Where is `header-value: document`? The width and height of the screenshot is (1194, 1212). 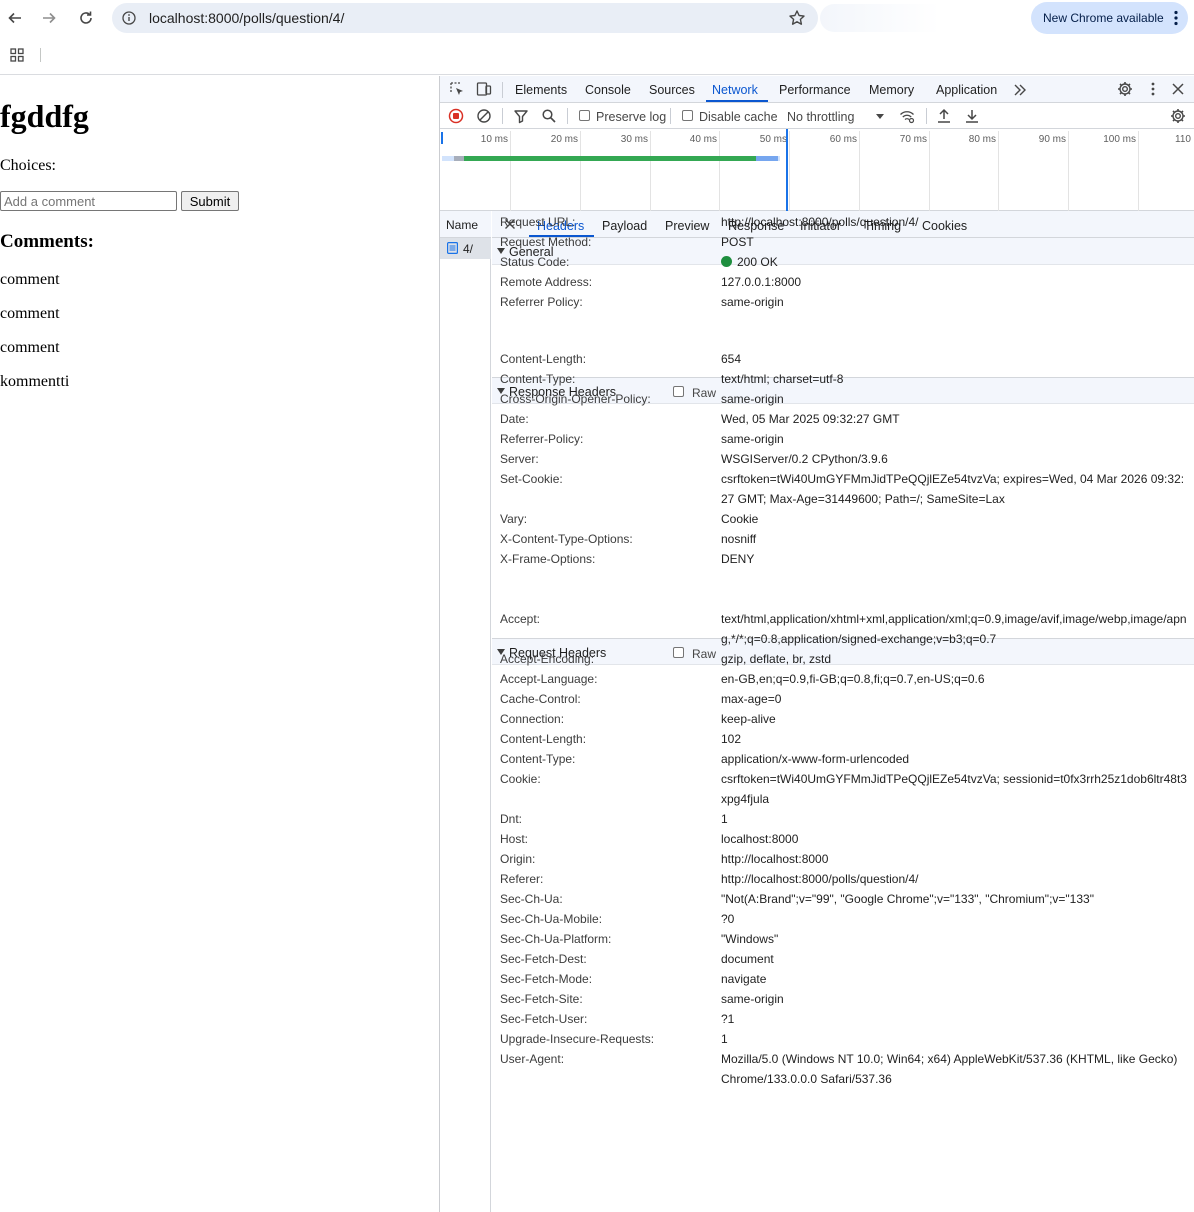
header-value: document is located at coordinates (954, 959).